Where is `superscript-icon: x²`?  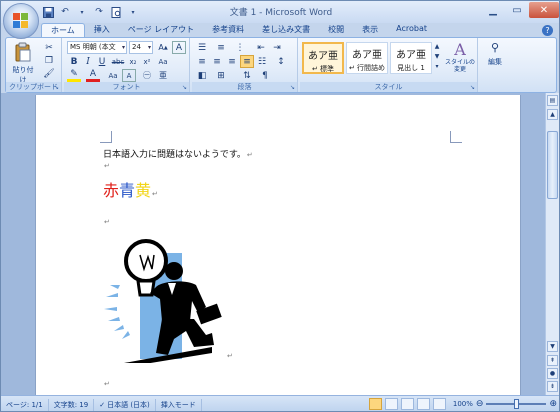 superscript-icon: x² is located at coordinates (147, 61).